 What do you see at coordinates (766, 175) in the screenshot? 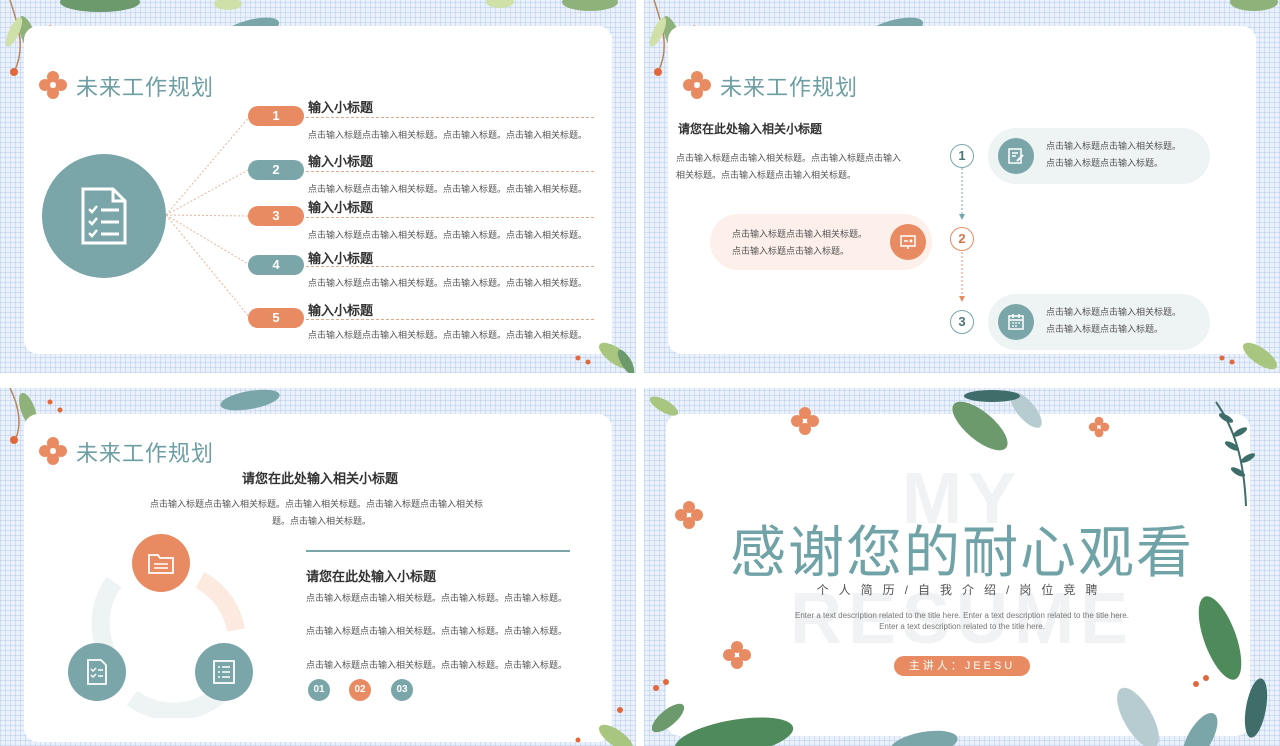
I see `section-description-line: 相关标题。点击输入标题点击输入相关标题。` at bounding box center [766, 175].